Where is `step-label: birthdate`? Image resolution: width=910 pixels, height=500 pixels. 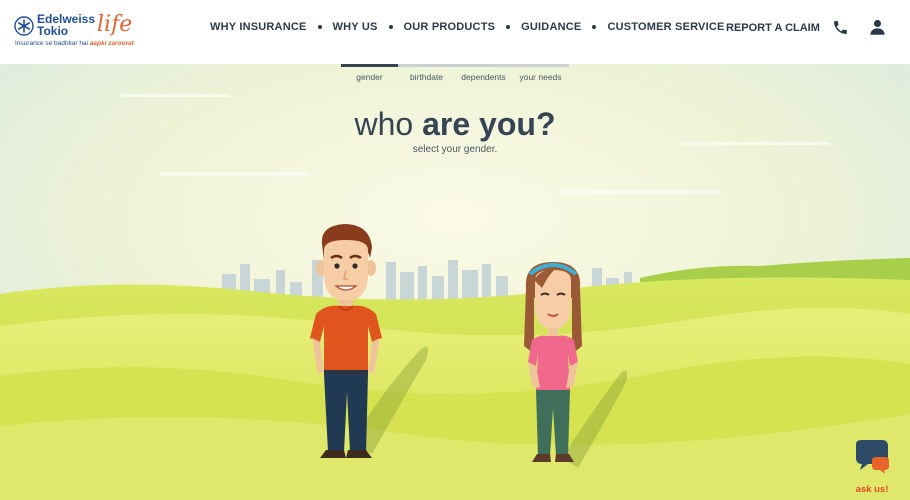
step-label: birthdate is located at coordinates (426, 77).